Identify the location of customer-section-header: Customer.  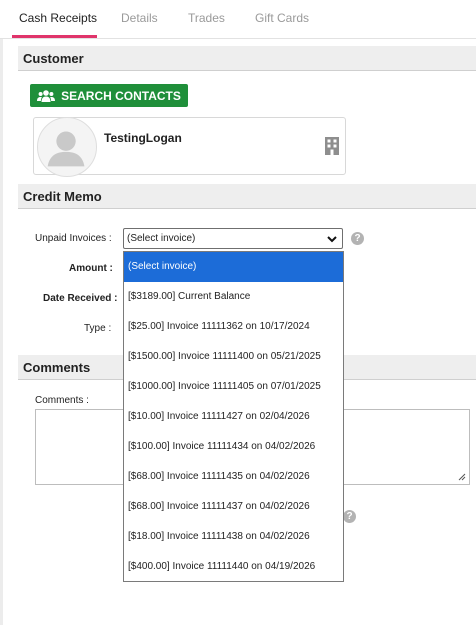
(247, 58).